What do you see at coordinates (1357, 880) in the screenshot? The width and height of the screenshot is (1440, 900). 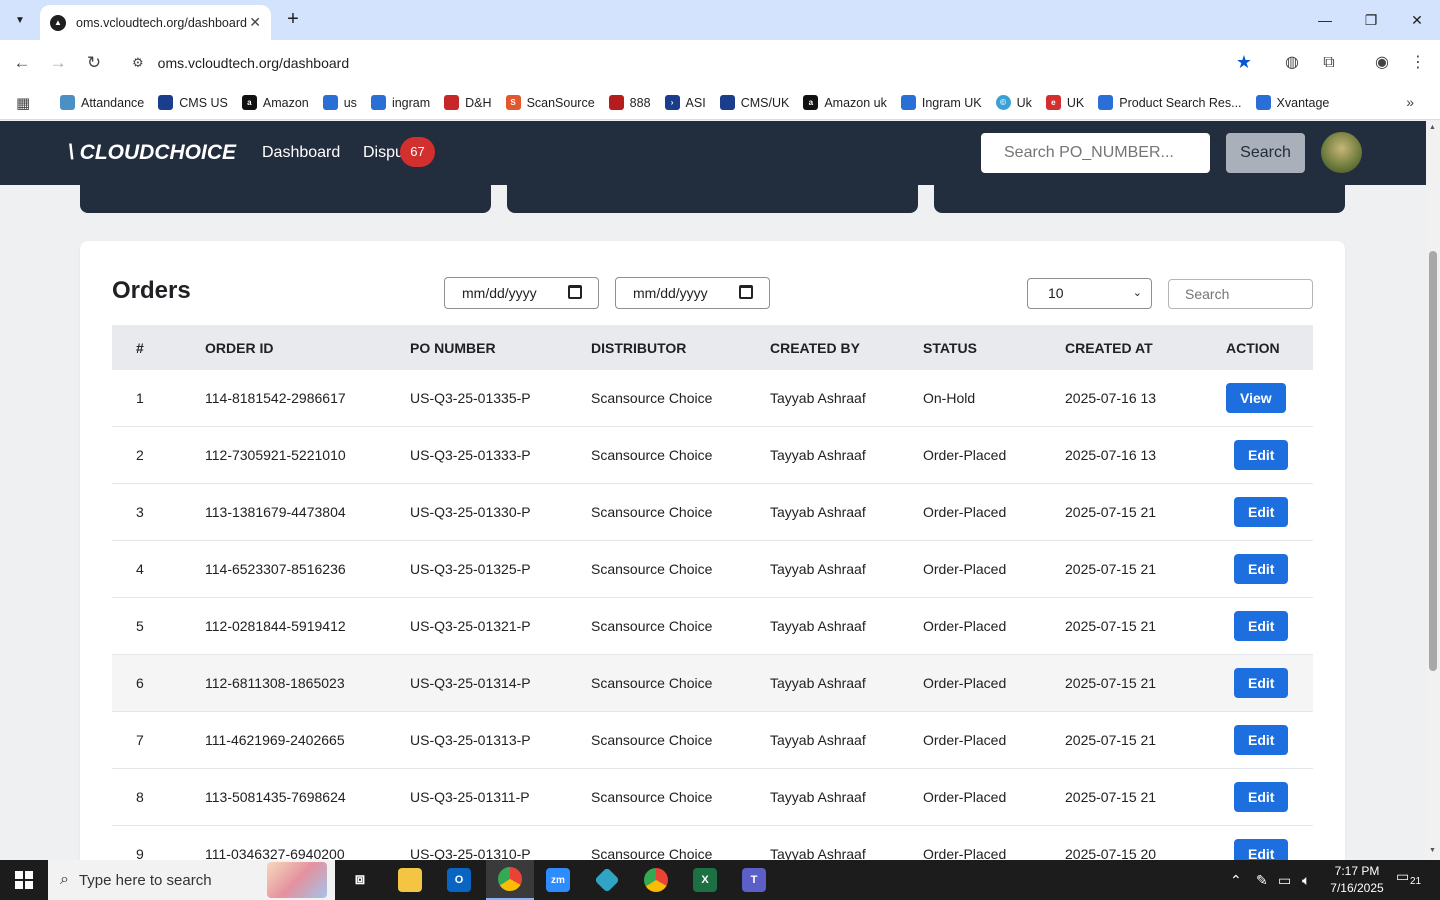 I see `system-clock: 7:17 PM 7/16/2025` at bounding box center [1357, 880].